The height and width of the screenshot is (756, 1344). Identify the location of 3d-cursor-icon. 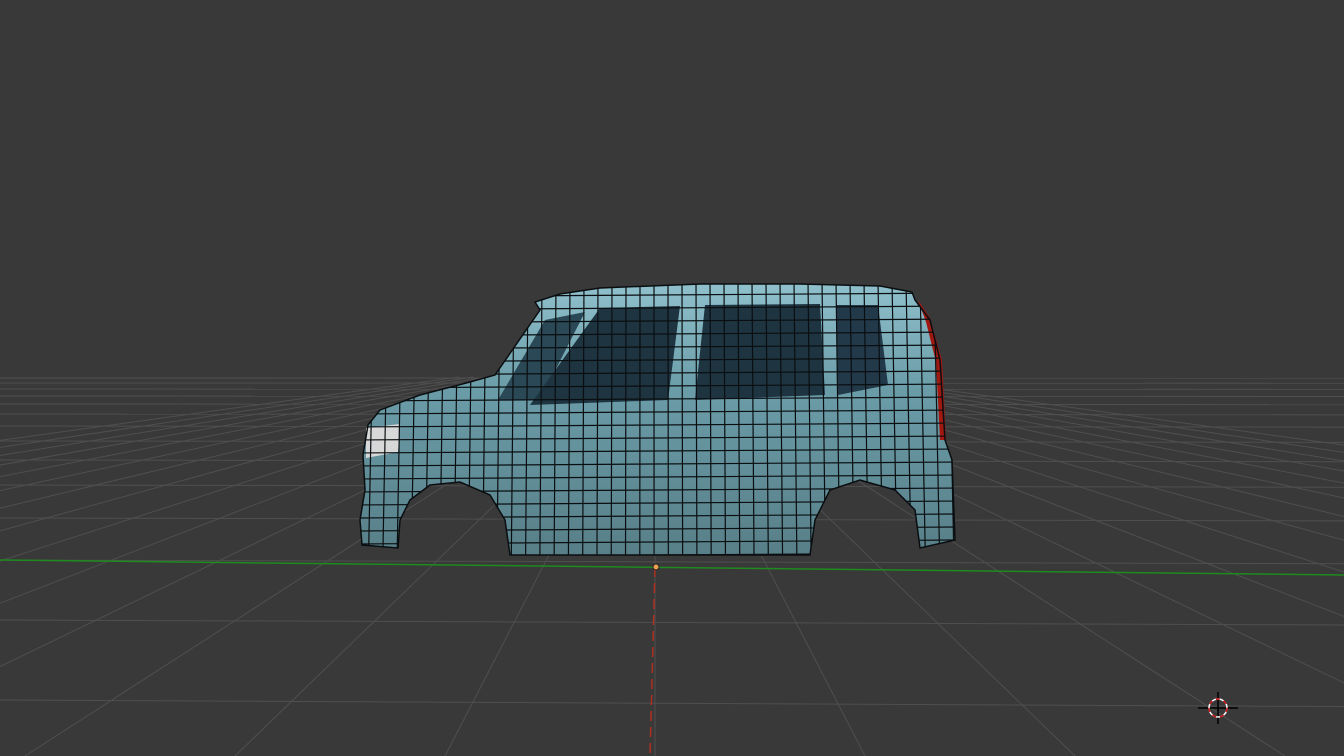
(1218, 708).